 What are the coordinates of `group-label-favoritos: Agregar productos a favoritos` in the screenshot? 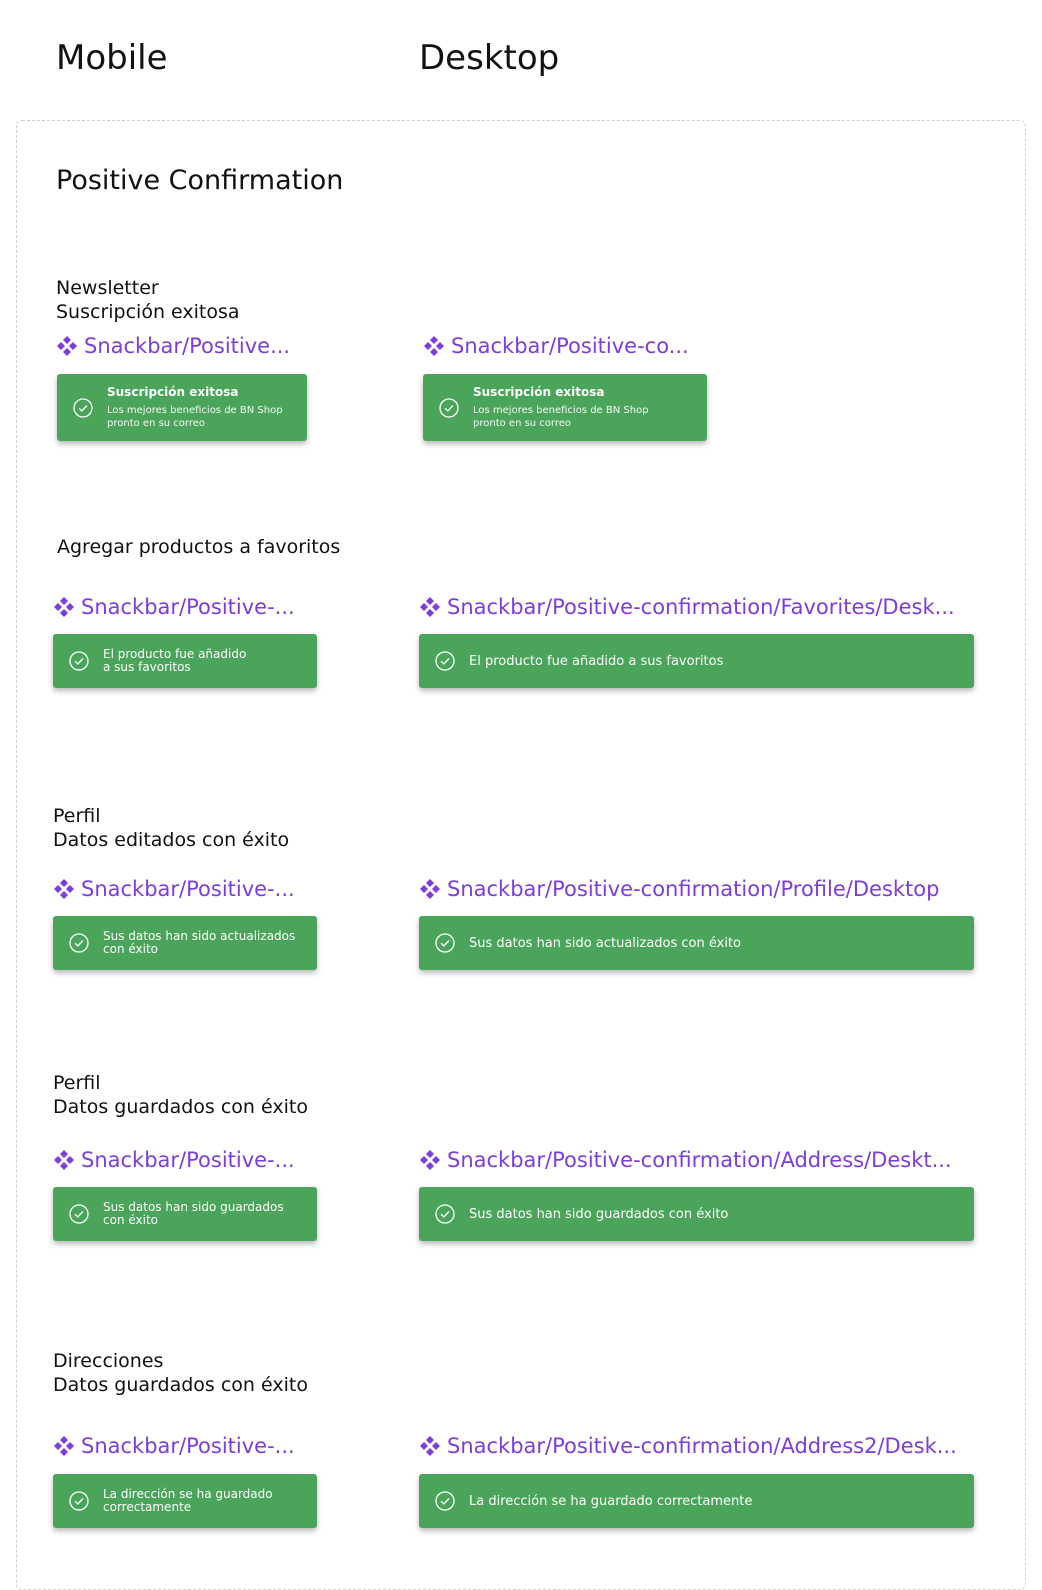 It's located at (198, 547).